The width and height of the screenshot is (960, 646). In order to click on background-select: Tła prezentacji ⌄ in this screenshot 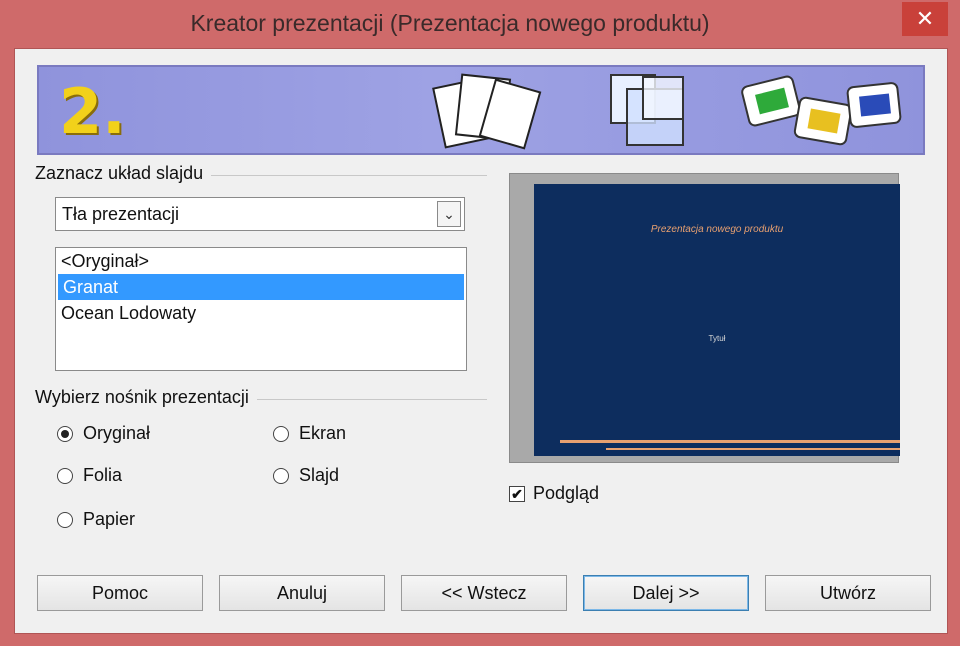, I will do `click(260, 214)`.